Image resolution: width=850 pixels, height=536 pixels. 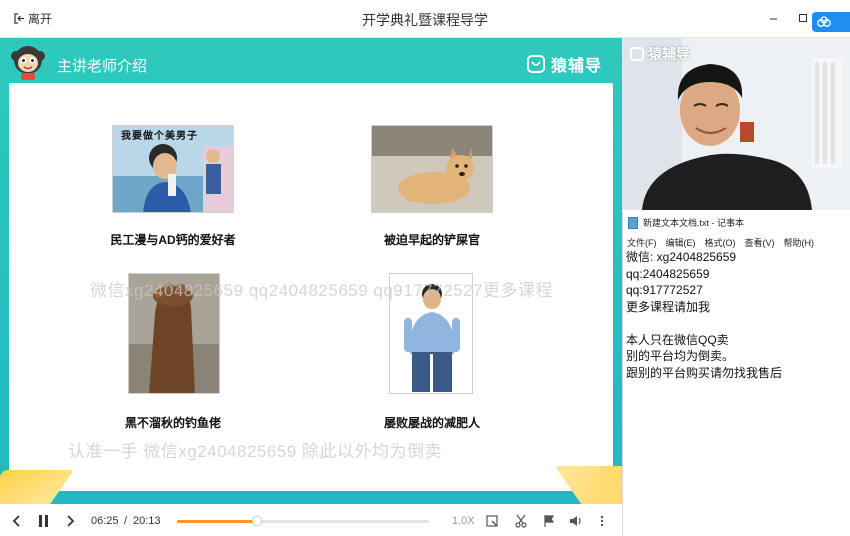 I want to click on mascot-icon, so click(x=28, y=62).